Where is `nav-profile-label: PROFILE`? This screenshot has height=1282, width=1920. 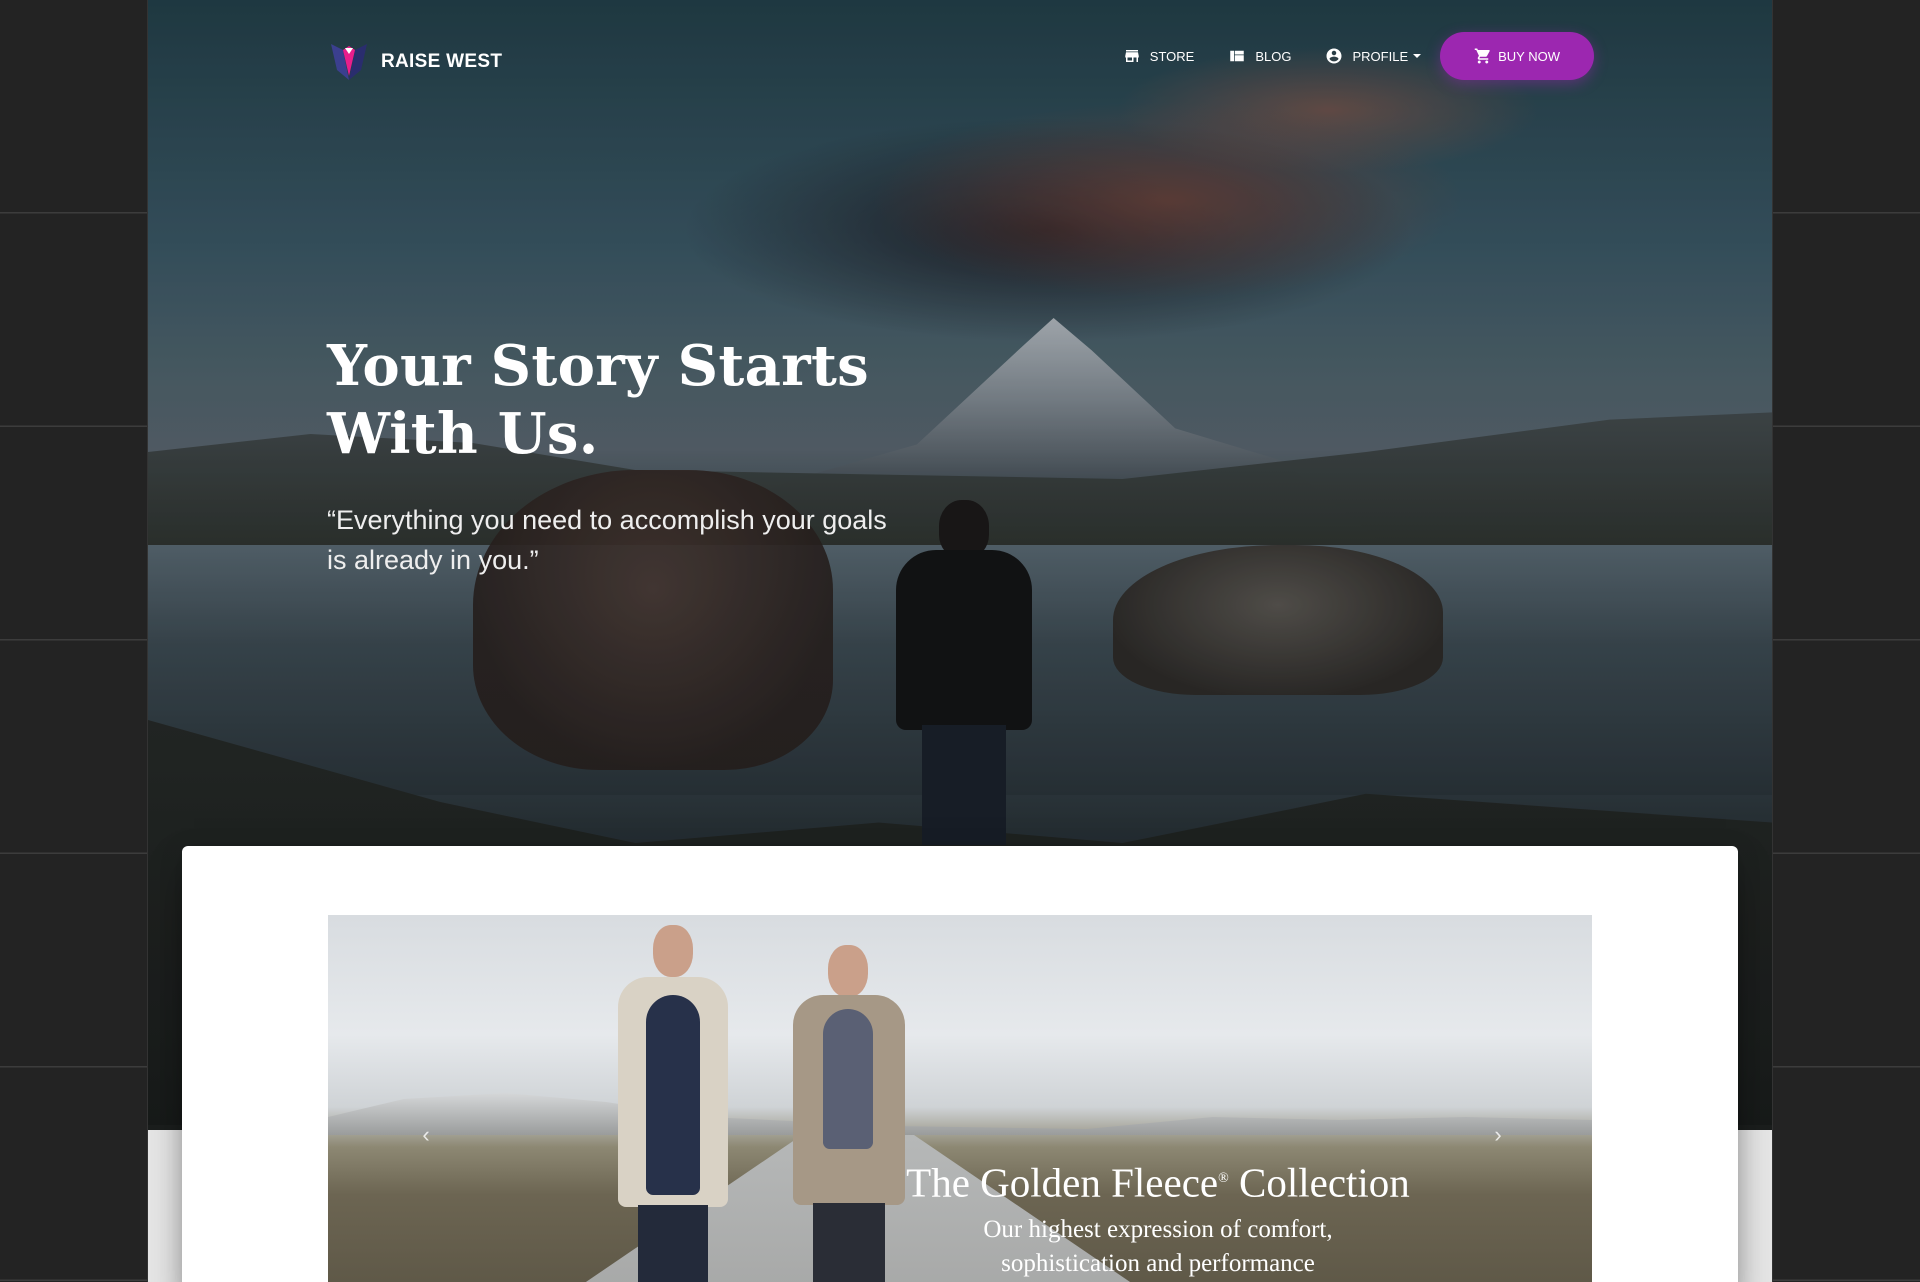
nav-profile-label: PROFILE is located at coordinates (1380, 56).